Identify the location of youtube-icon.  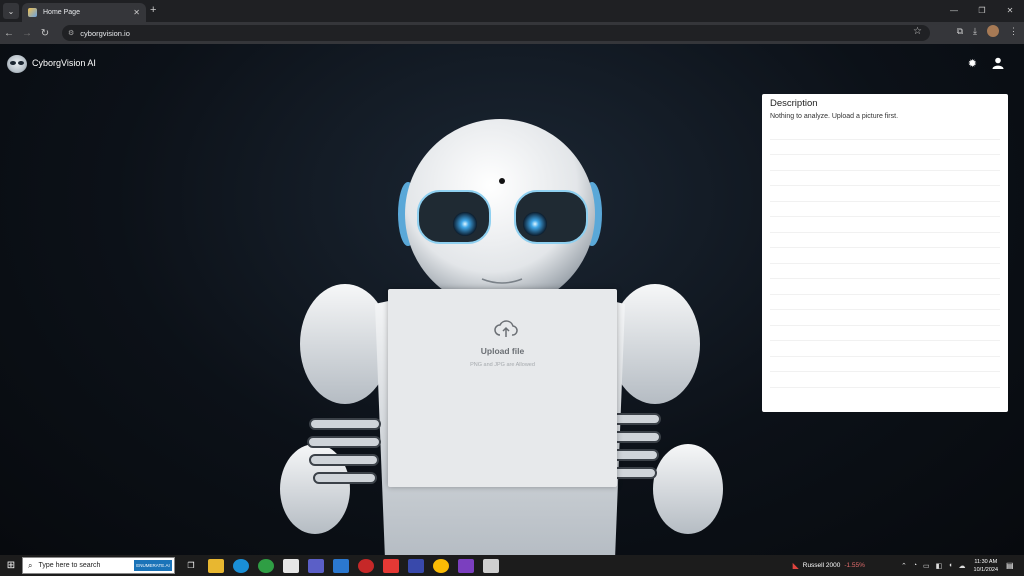
(391, 565).